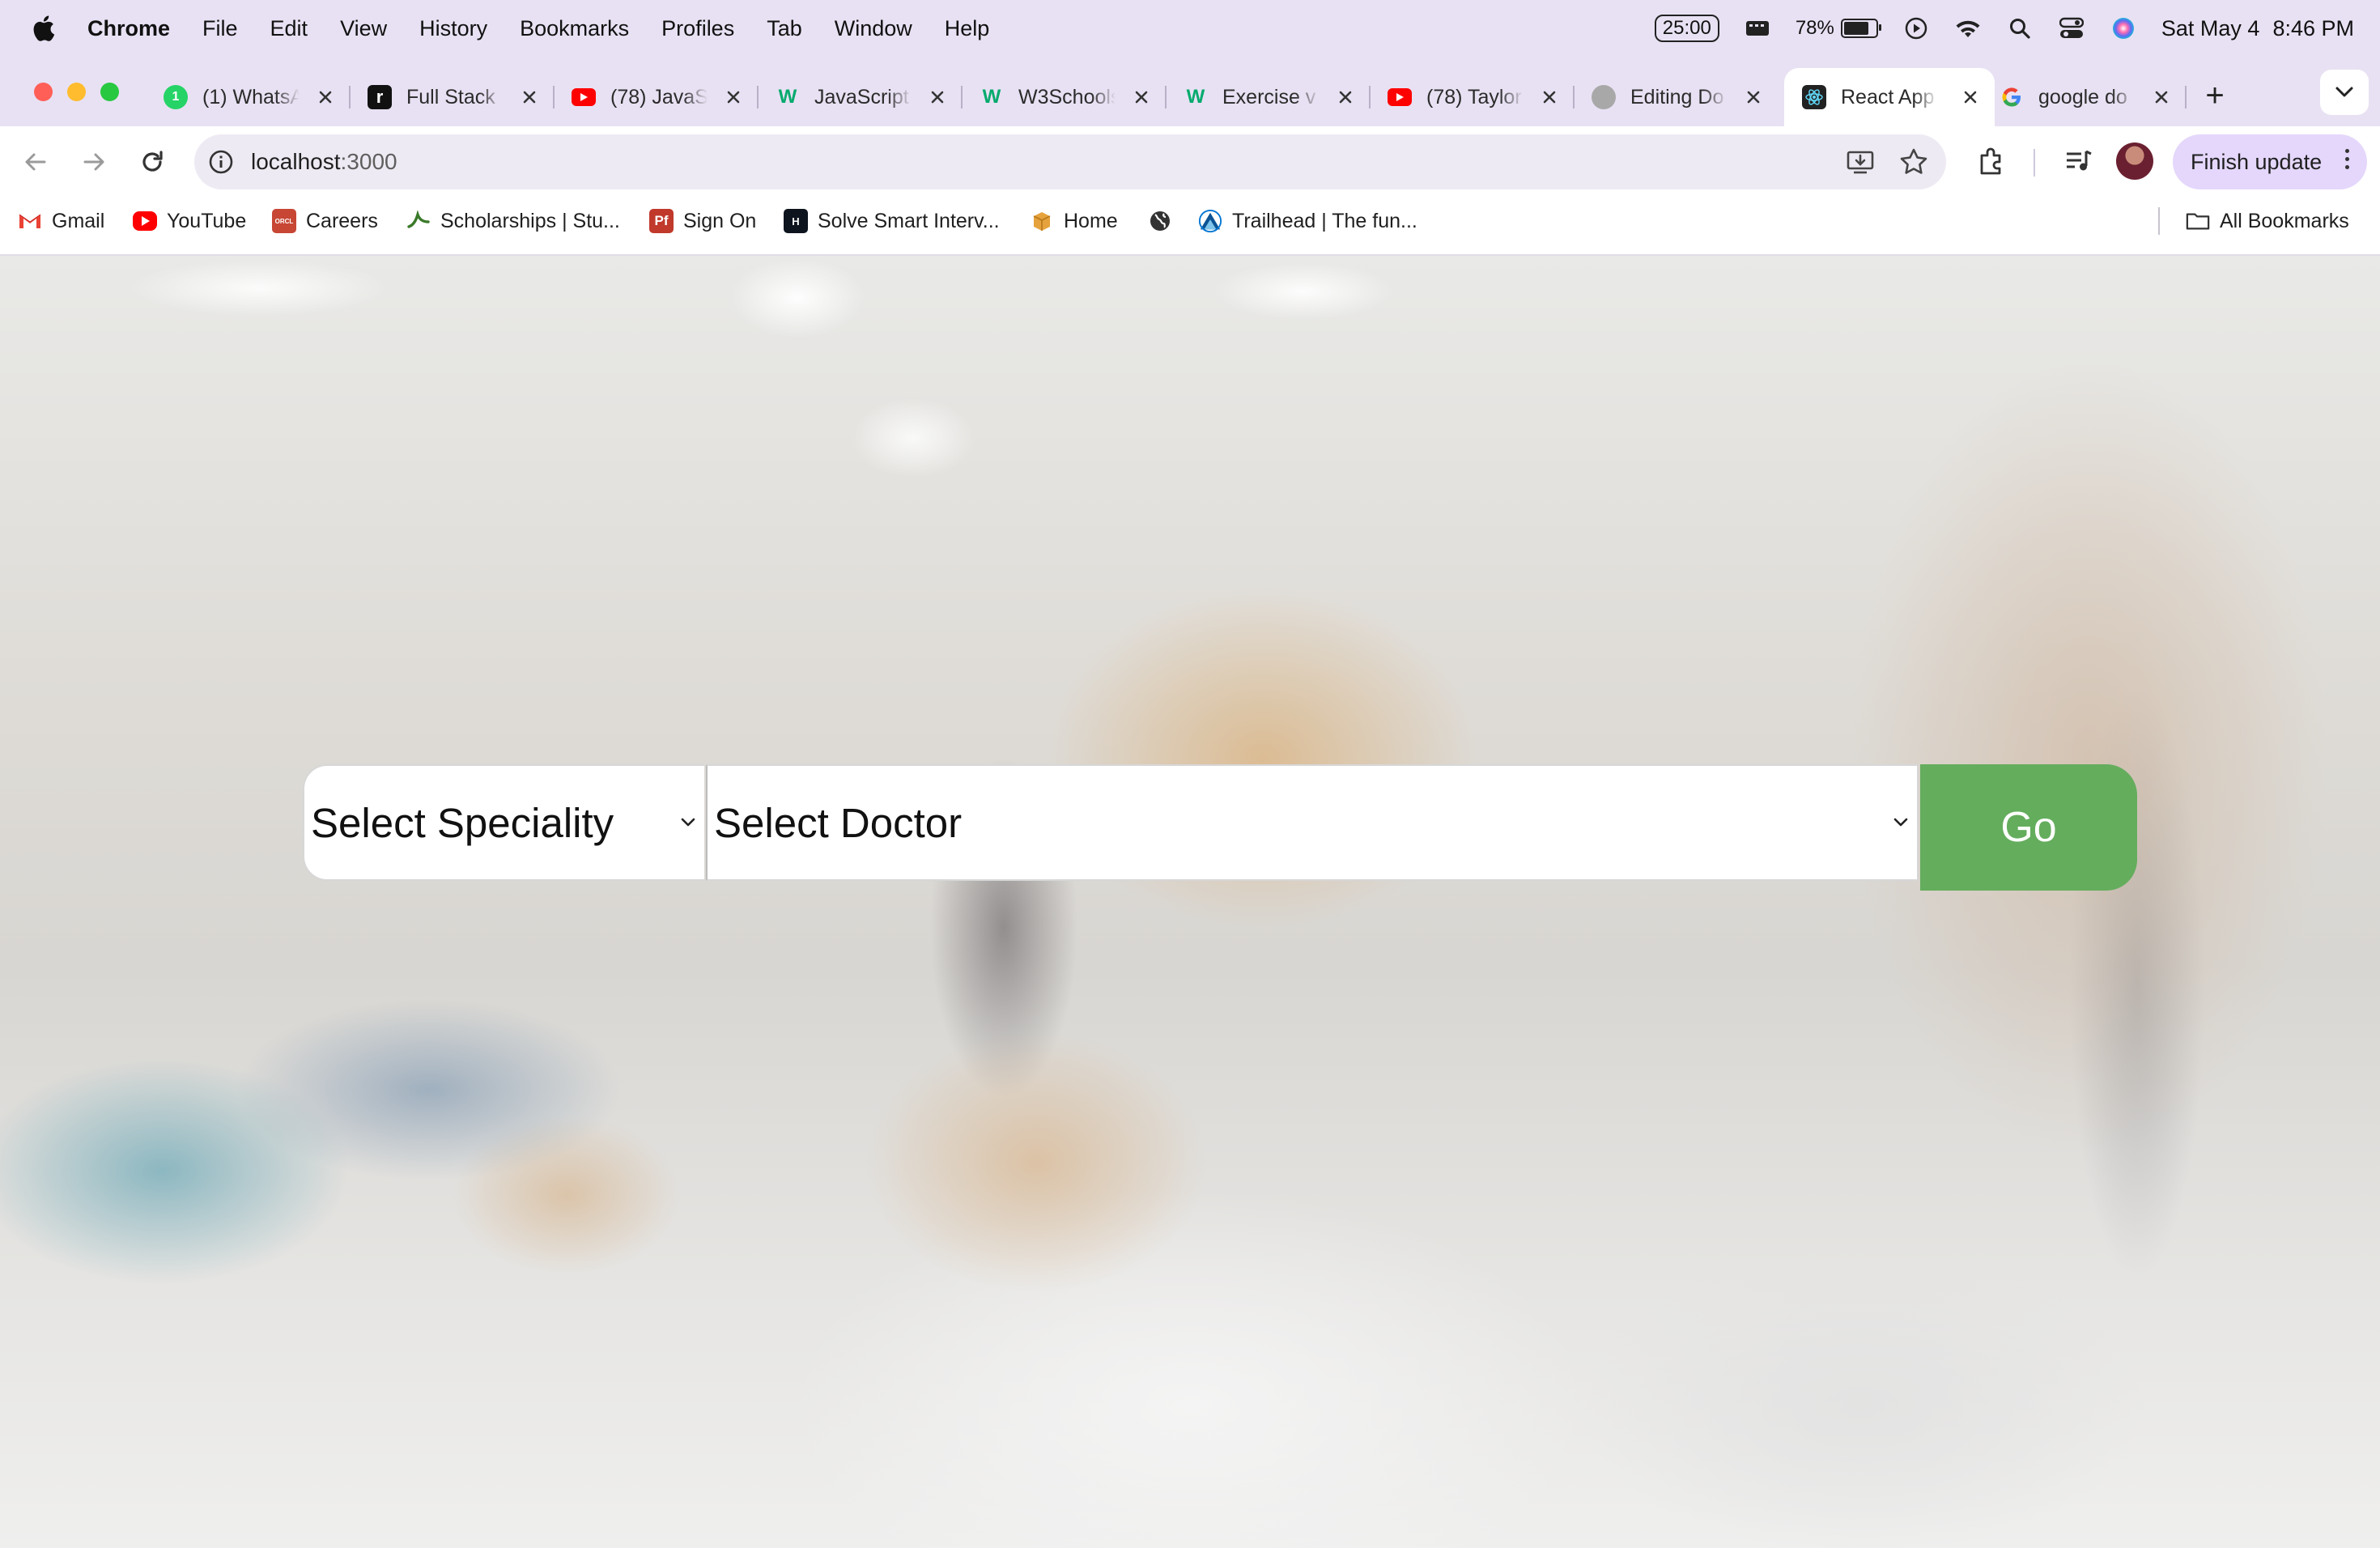  What do you see at coordinates (110, 92) in the screenshot?
I see `zoom-window-button` at bounding box center [110, 92].